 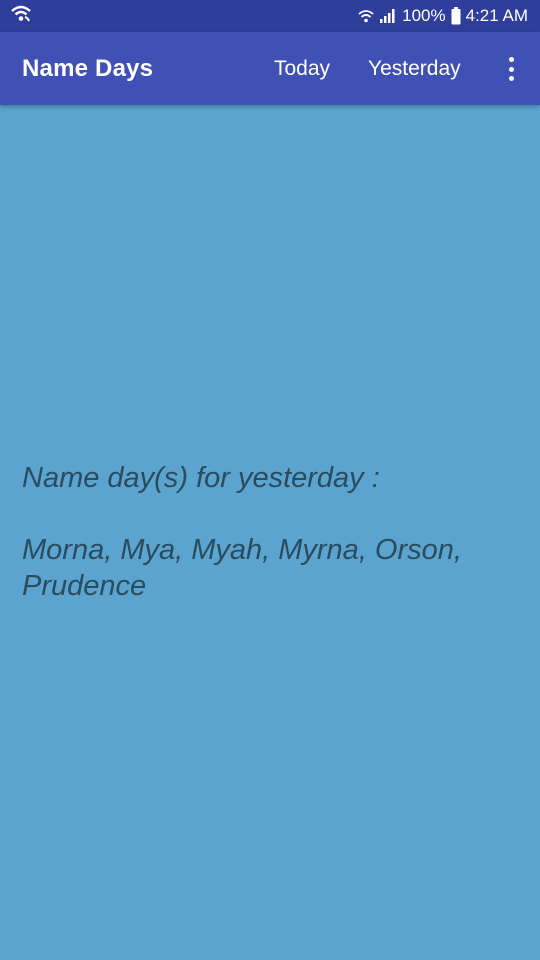 I want to click on today-button: Today, so click(x=302, y=69).